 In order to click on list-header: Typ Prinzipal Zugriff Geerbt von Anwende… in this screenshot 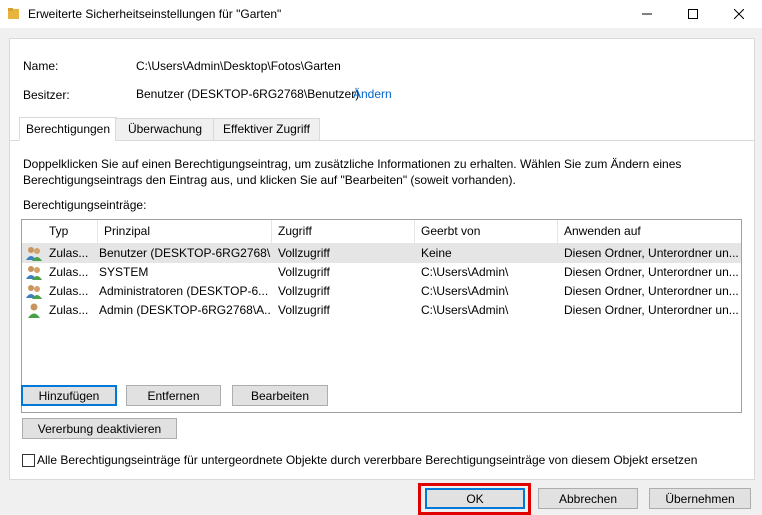, I will do `click(381, 232)`.